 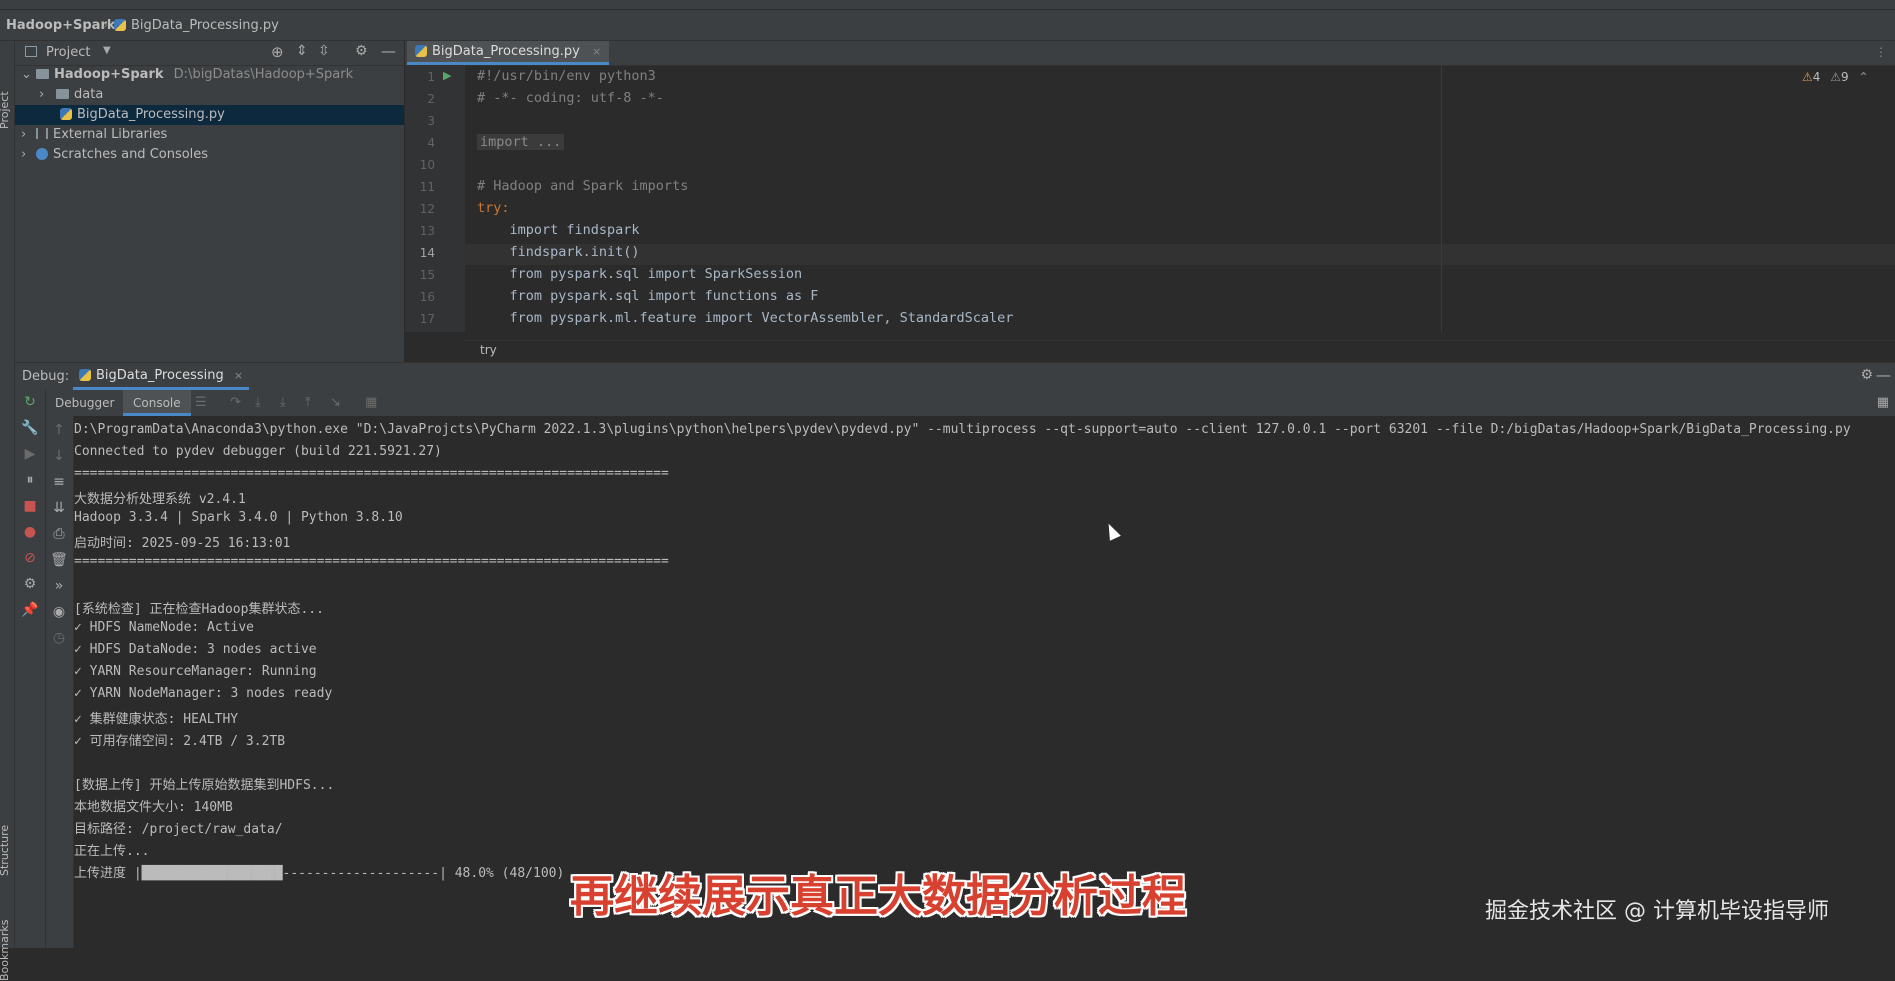 What do you see at coordinates (60, 682) in the screenshot?
I see `console-toolbar: ↑ ↓ ≡ ⇊ ⎙ 🗑 » ◉ ◷` at bounding box center [60, 682].